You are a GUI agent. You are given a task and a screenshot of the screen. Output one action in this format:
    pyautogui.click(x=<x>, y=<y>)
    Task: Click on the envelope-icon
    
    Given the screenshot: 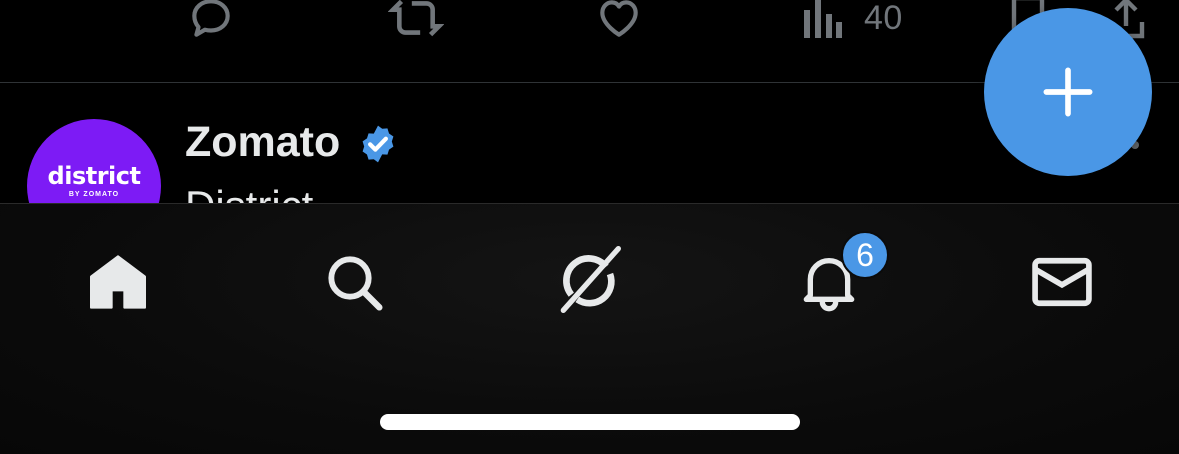 What is the action you would take?
    pyautogui.click(x=1062, y=282)
    